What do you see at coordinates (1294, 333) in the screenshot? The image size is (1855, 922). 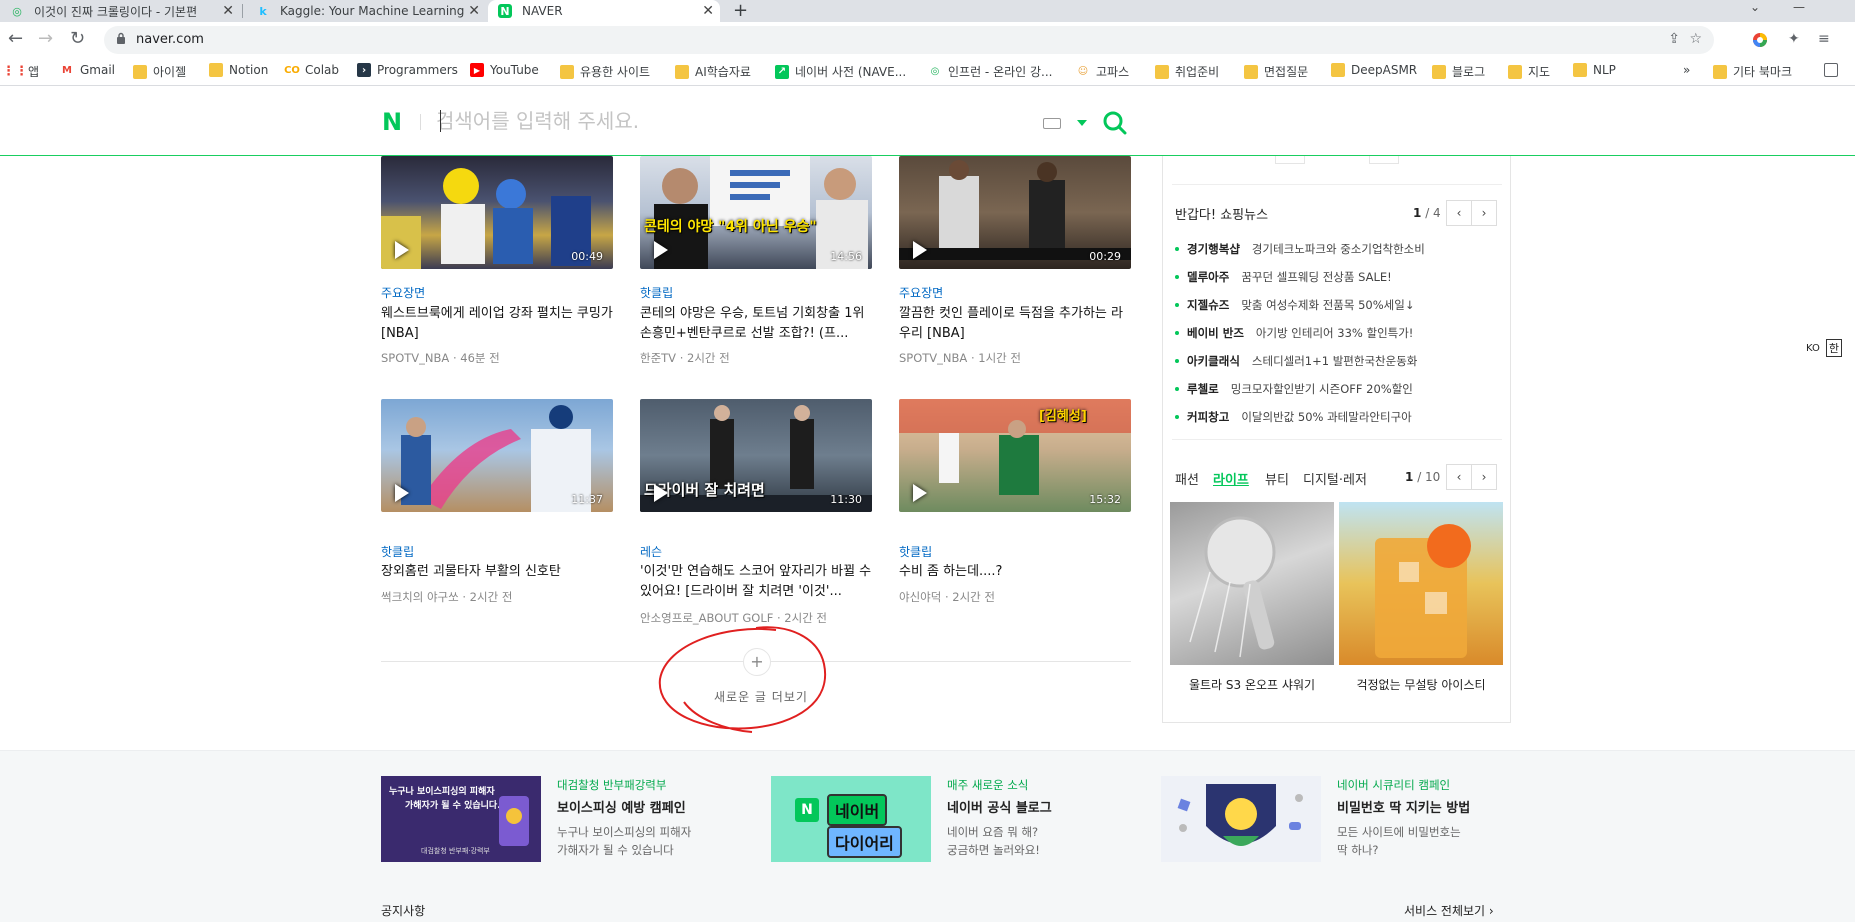 I see `shopping-news-item: 베이비 반즈 아기방 인테리어 33% 할인특가!` at bounding box center [1294, 333].